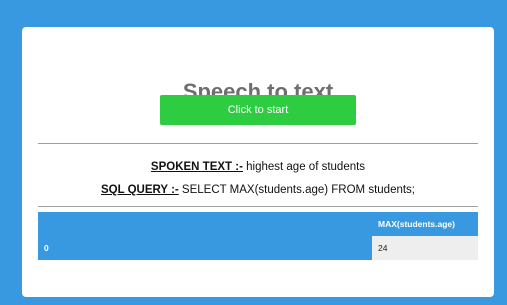 This screenshot has height=305, width=507. Describe the element at coordinates (425, 224) in the screenshot. I see `column-header-max-age: MAX(students.age)` at that location.